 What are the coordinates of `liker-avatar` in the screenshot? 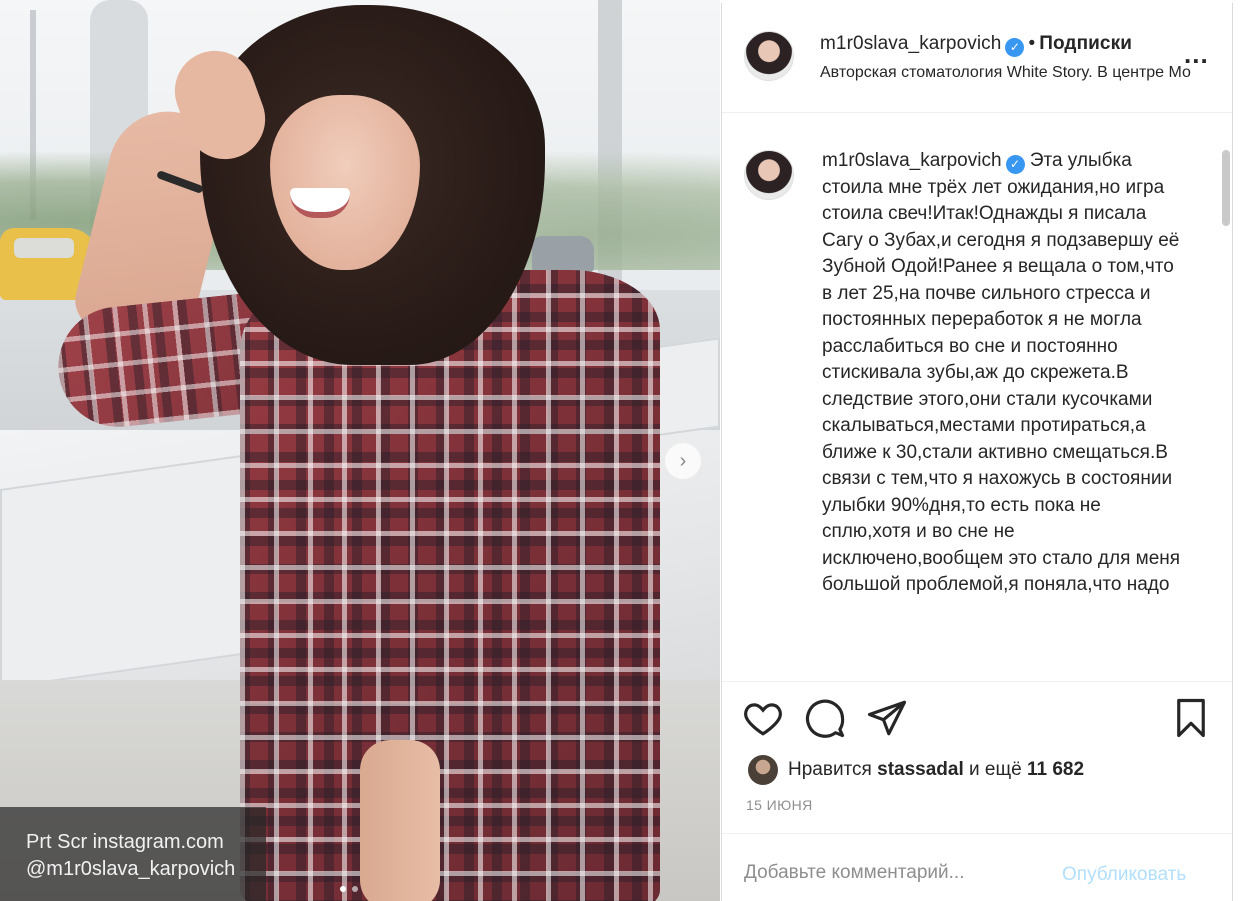 It's located at (763, 770).